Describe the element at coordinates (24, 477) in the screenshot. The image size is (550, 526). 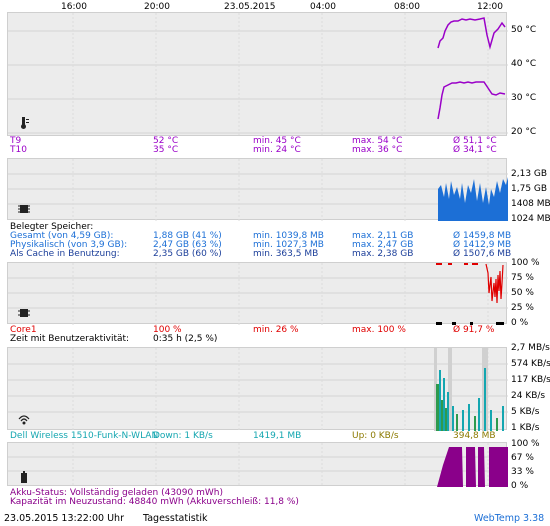
I see `battery-icon` at that location.